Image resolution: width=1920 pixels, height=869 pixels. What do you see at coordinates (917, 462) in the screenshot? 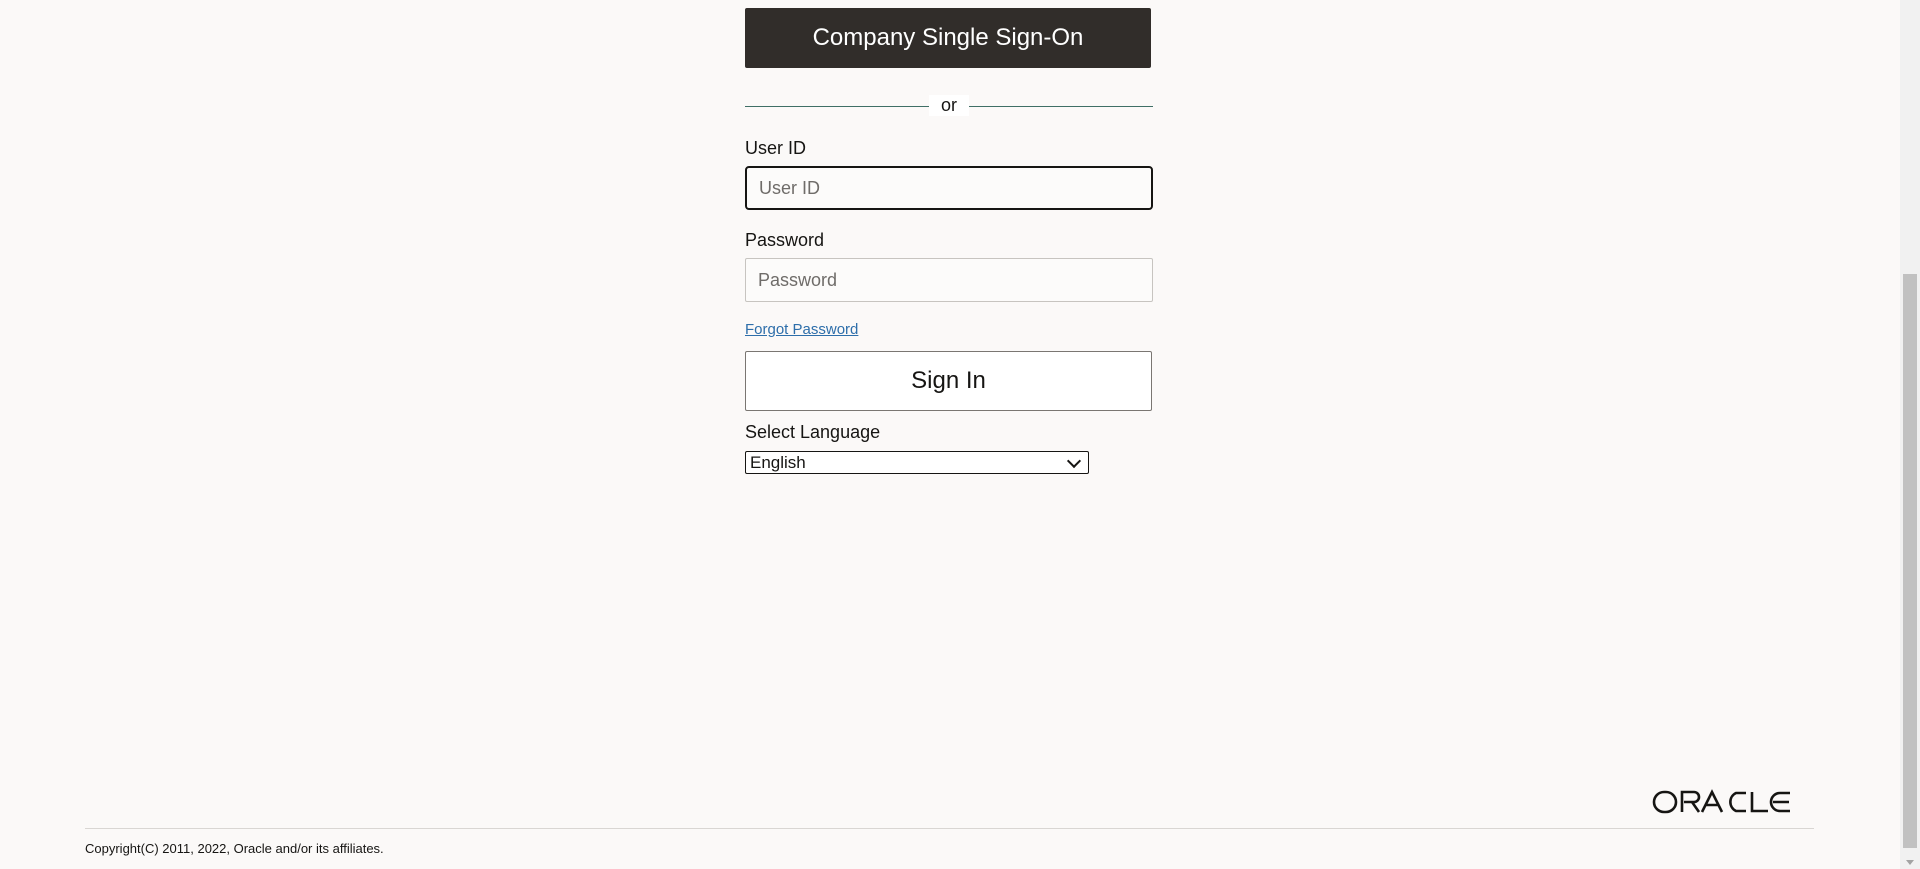
I see `language-select: English` at bounding box center [917, 462].